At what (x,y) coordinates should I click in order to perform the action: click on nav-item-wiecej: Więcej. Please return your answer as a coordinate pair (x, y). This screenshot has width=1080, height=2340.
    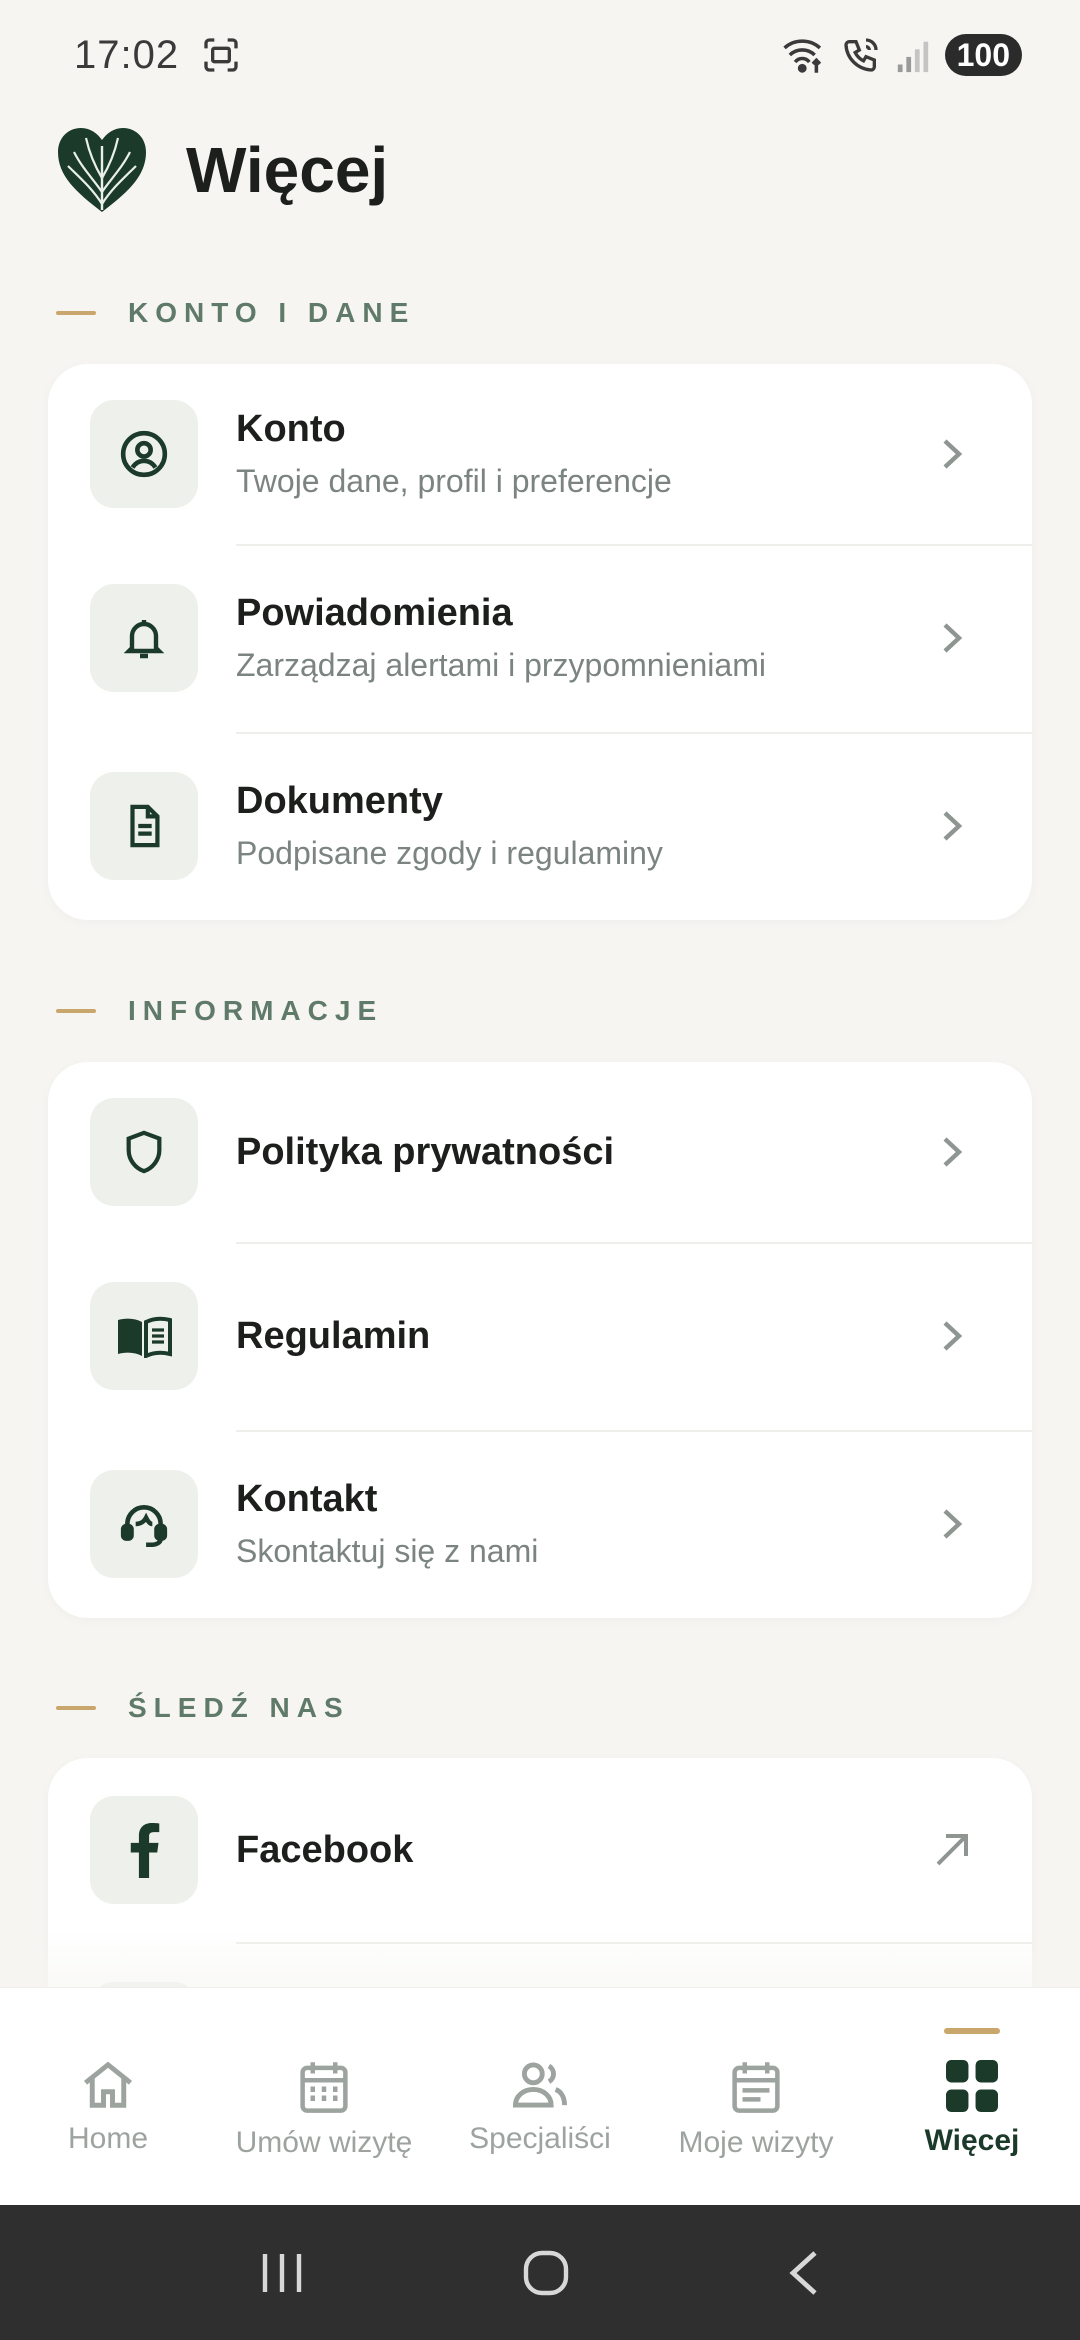
    Looking at the image, I should click on (972, 2096).